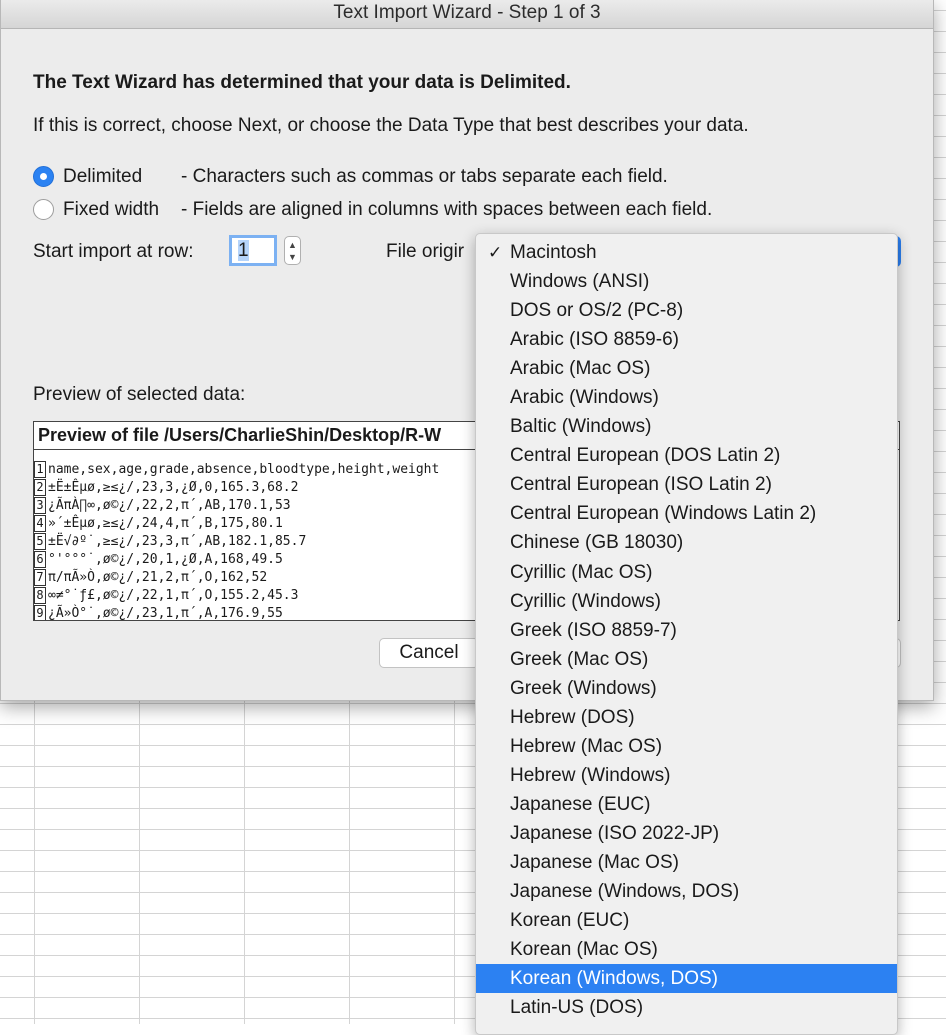 This screenshot has height=1035, width=946. Describe the element at coordinates (169, 505) in the screenshot. I see `preview-line-text: ¿ÃπÀ∏∞,ø©¿/,22,2,π´,AB,170.1,53` at that location.